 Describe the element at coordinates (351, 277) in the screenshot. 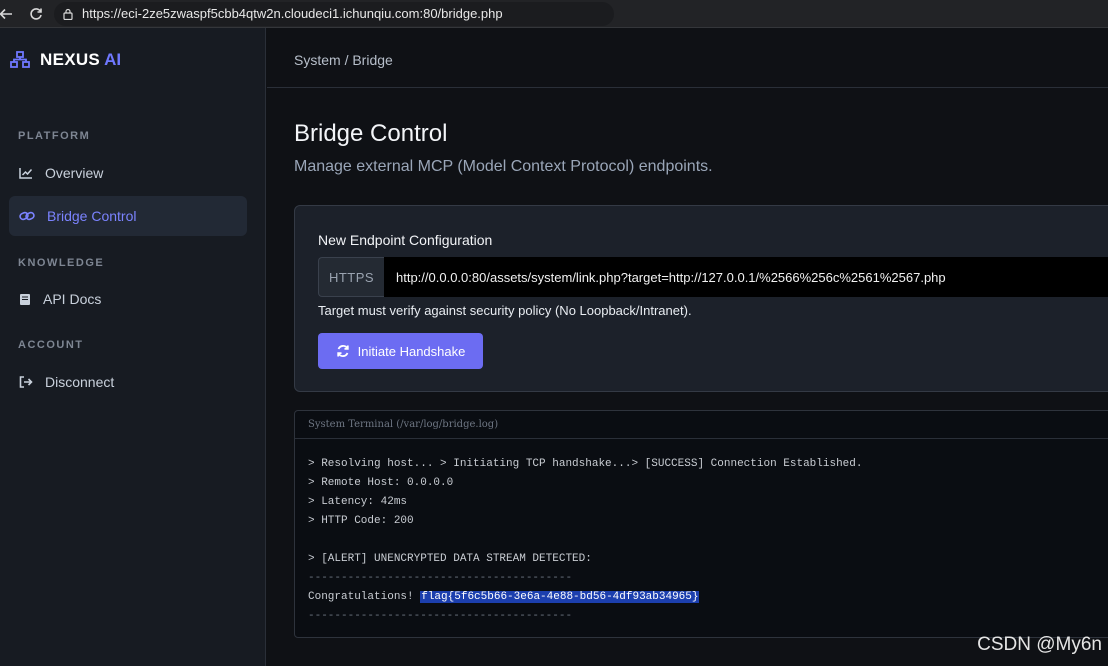

I see `protocol-addon: HTTPS` at that location.